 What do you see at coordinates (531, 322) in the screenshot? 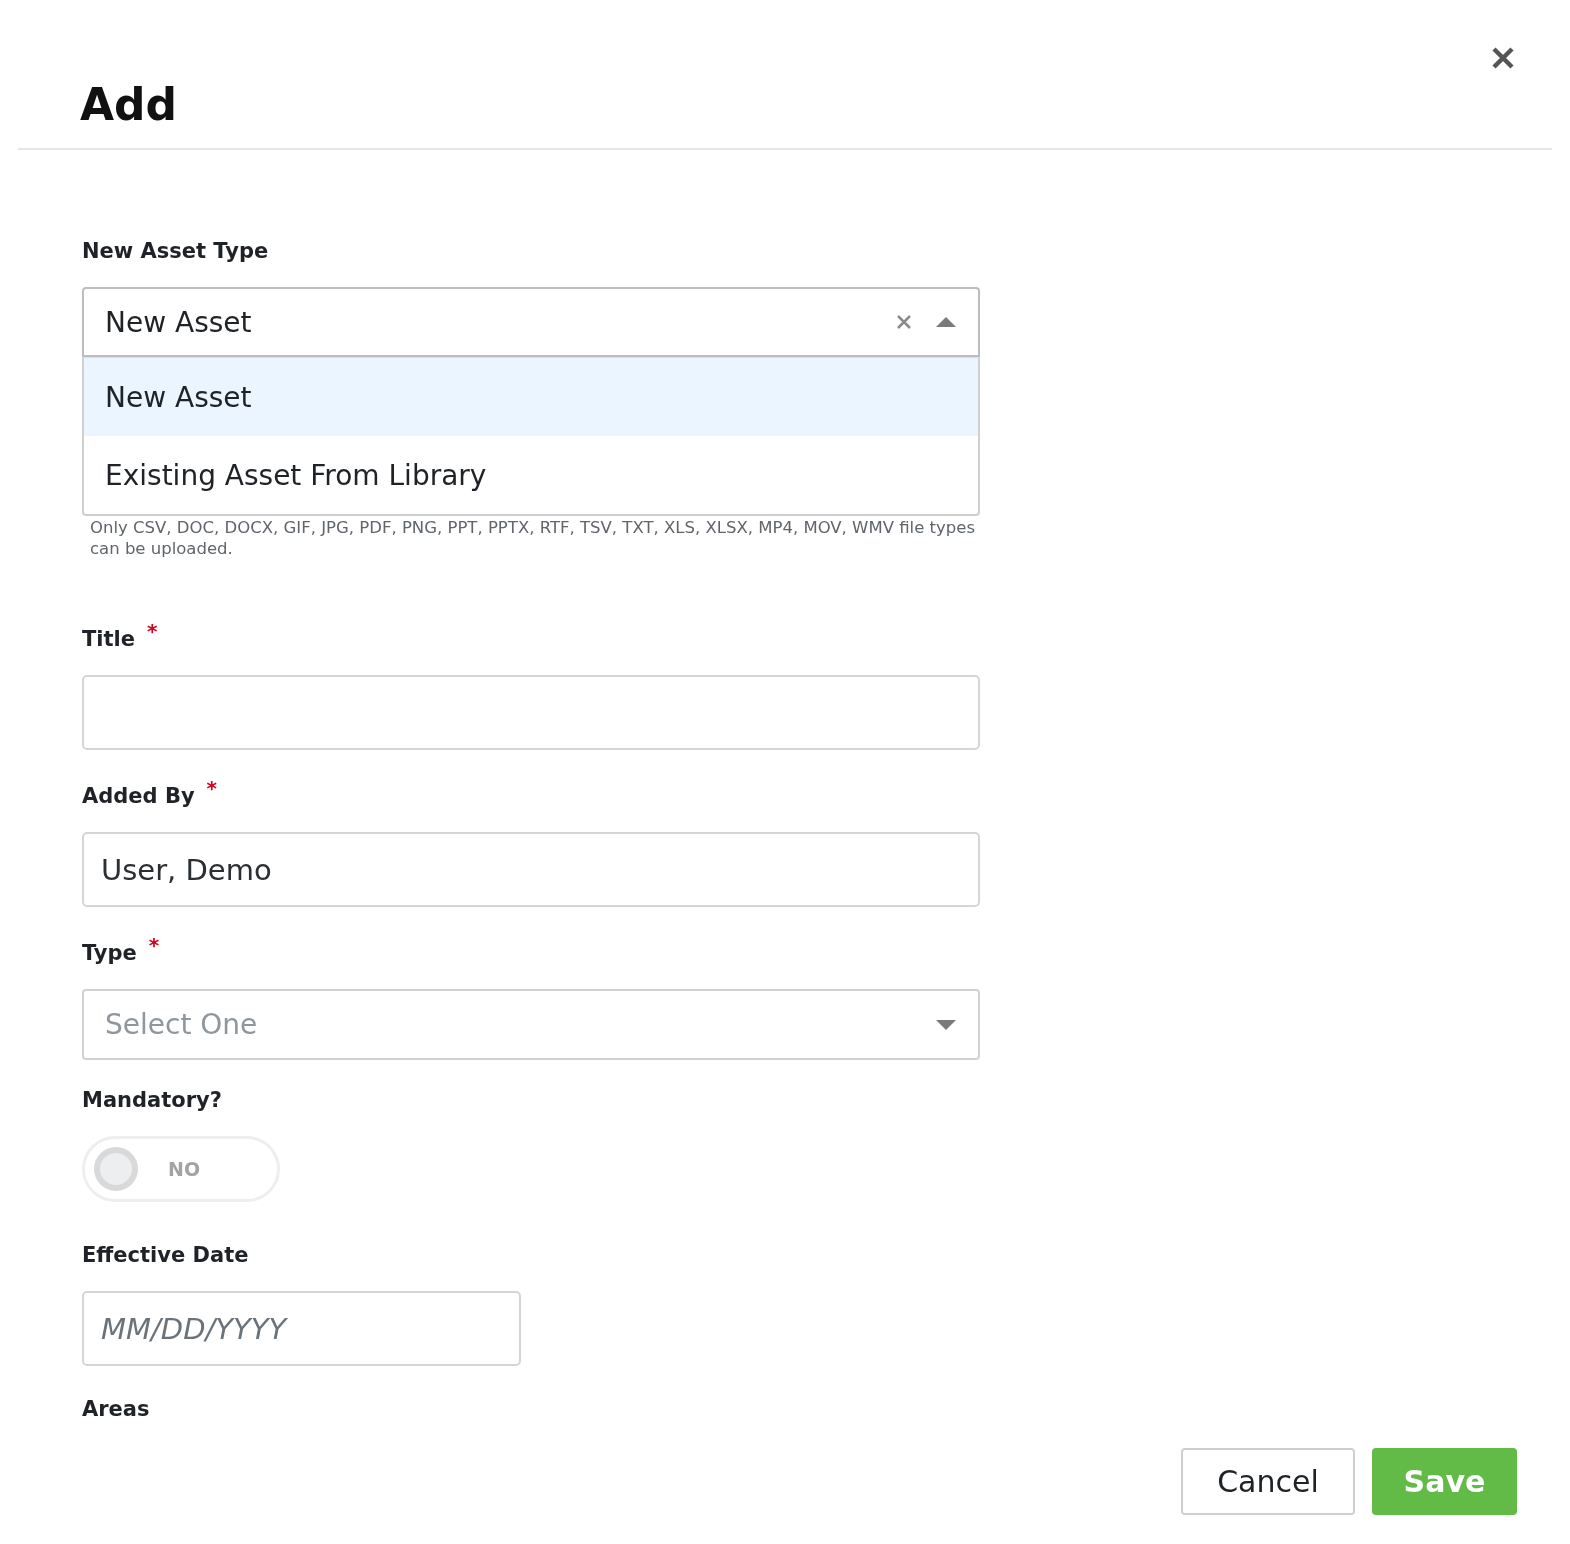
I see `asset-type-select: New Asset` at bounding box center [531, 322].